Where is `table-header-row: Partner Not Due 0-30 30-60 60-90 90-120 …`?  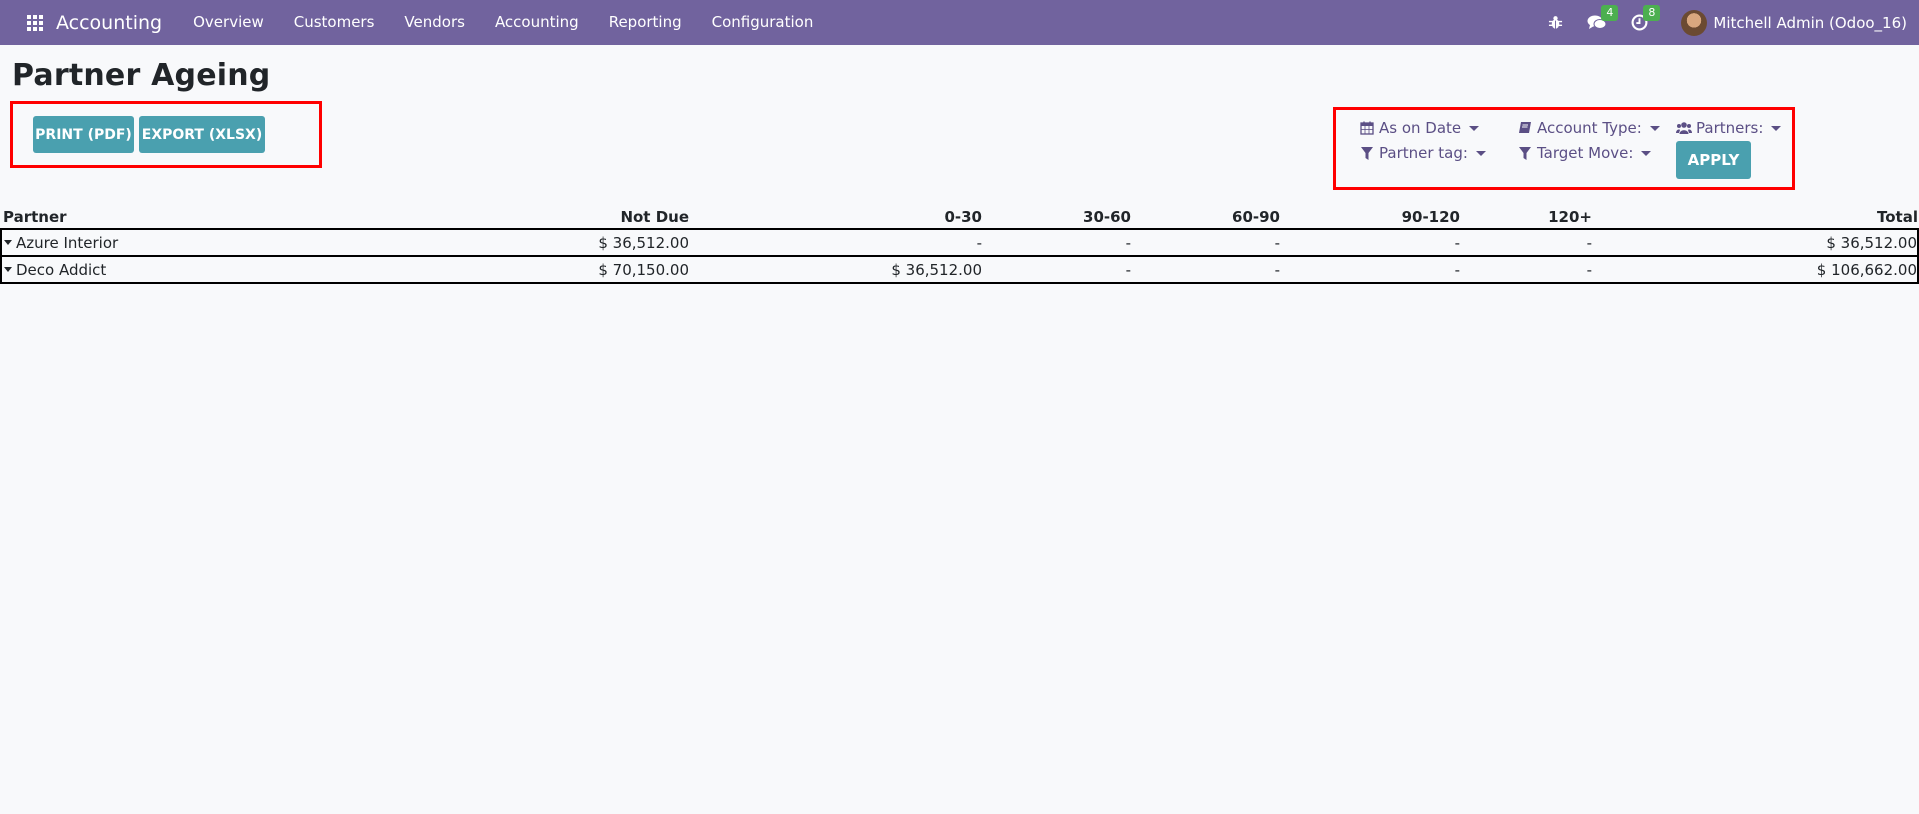 table-header-row: Partner Not Due 0-30 30-60 60-90 90-120 … is located at coordinates (959, 217).